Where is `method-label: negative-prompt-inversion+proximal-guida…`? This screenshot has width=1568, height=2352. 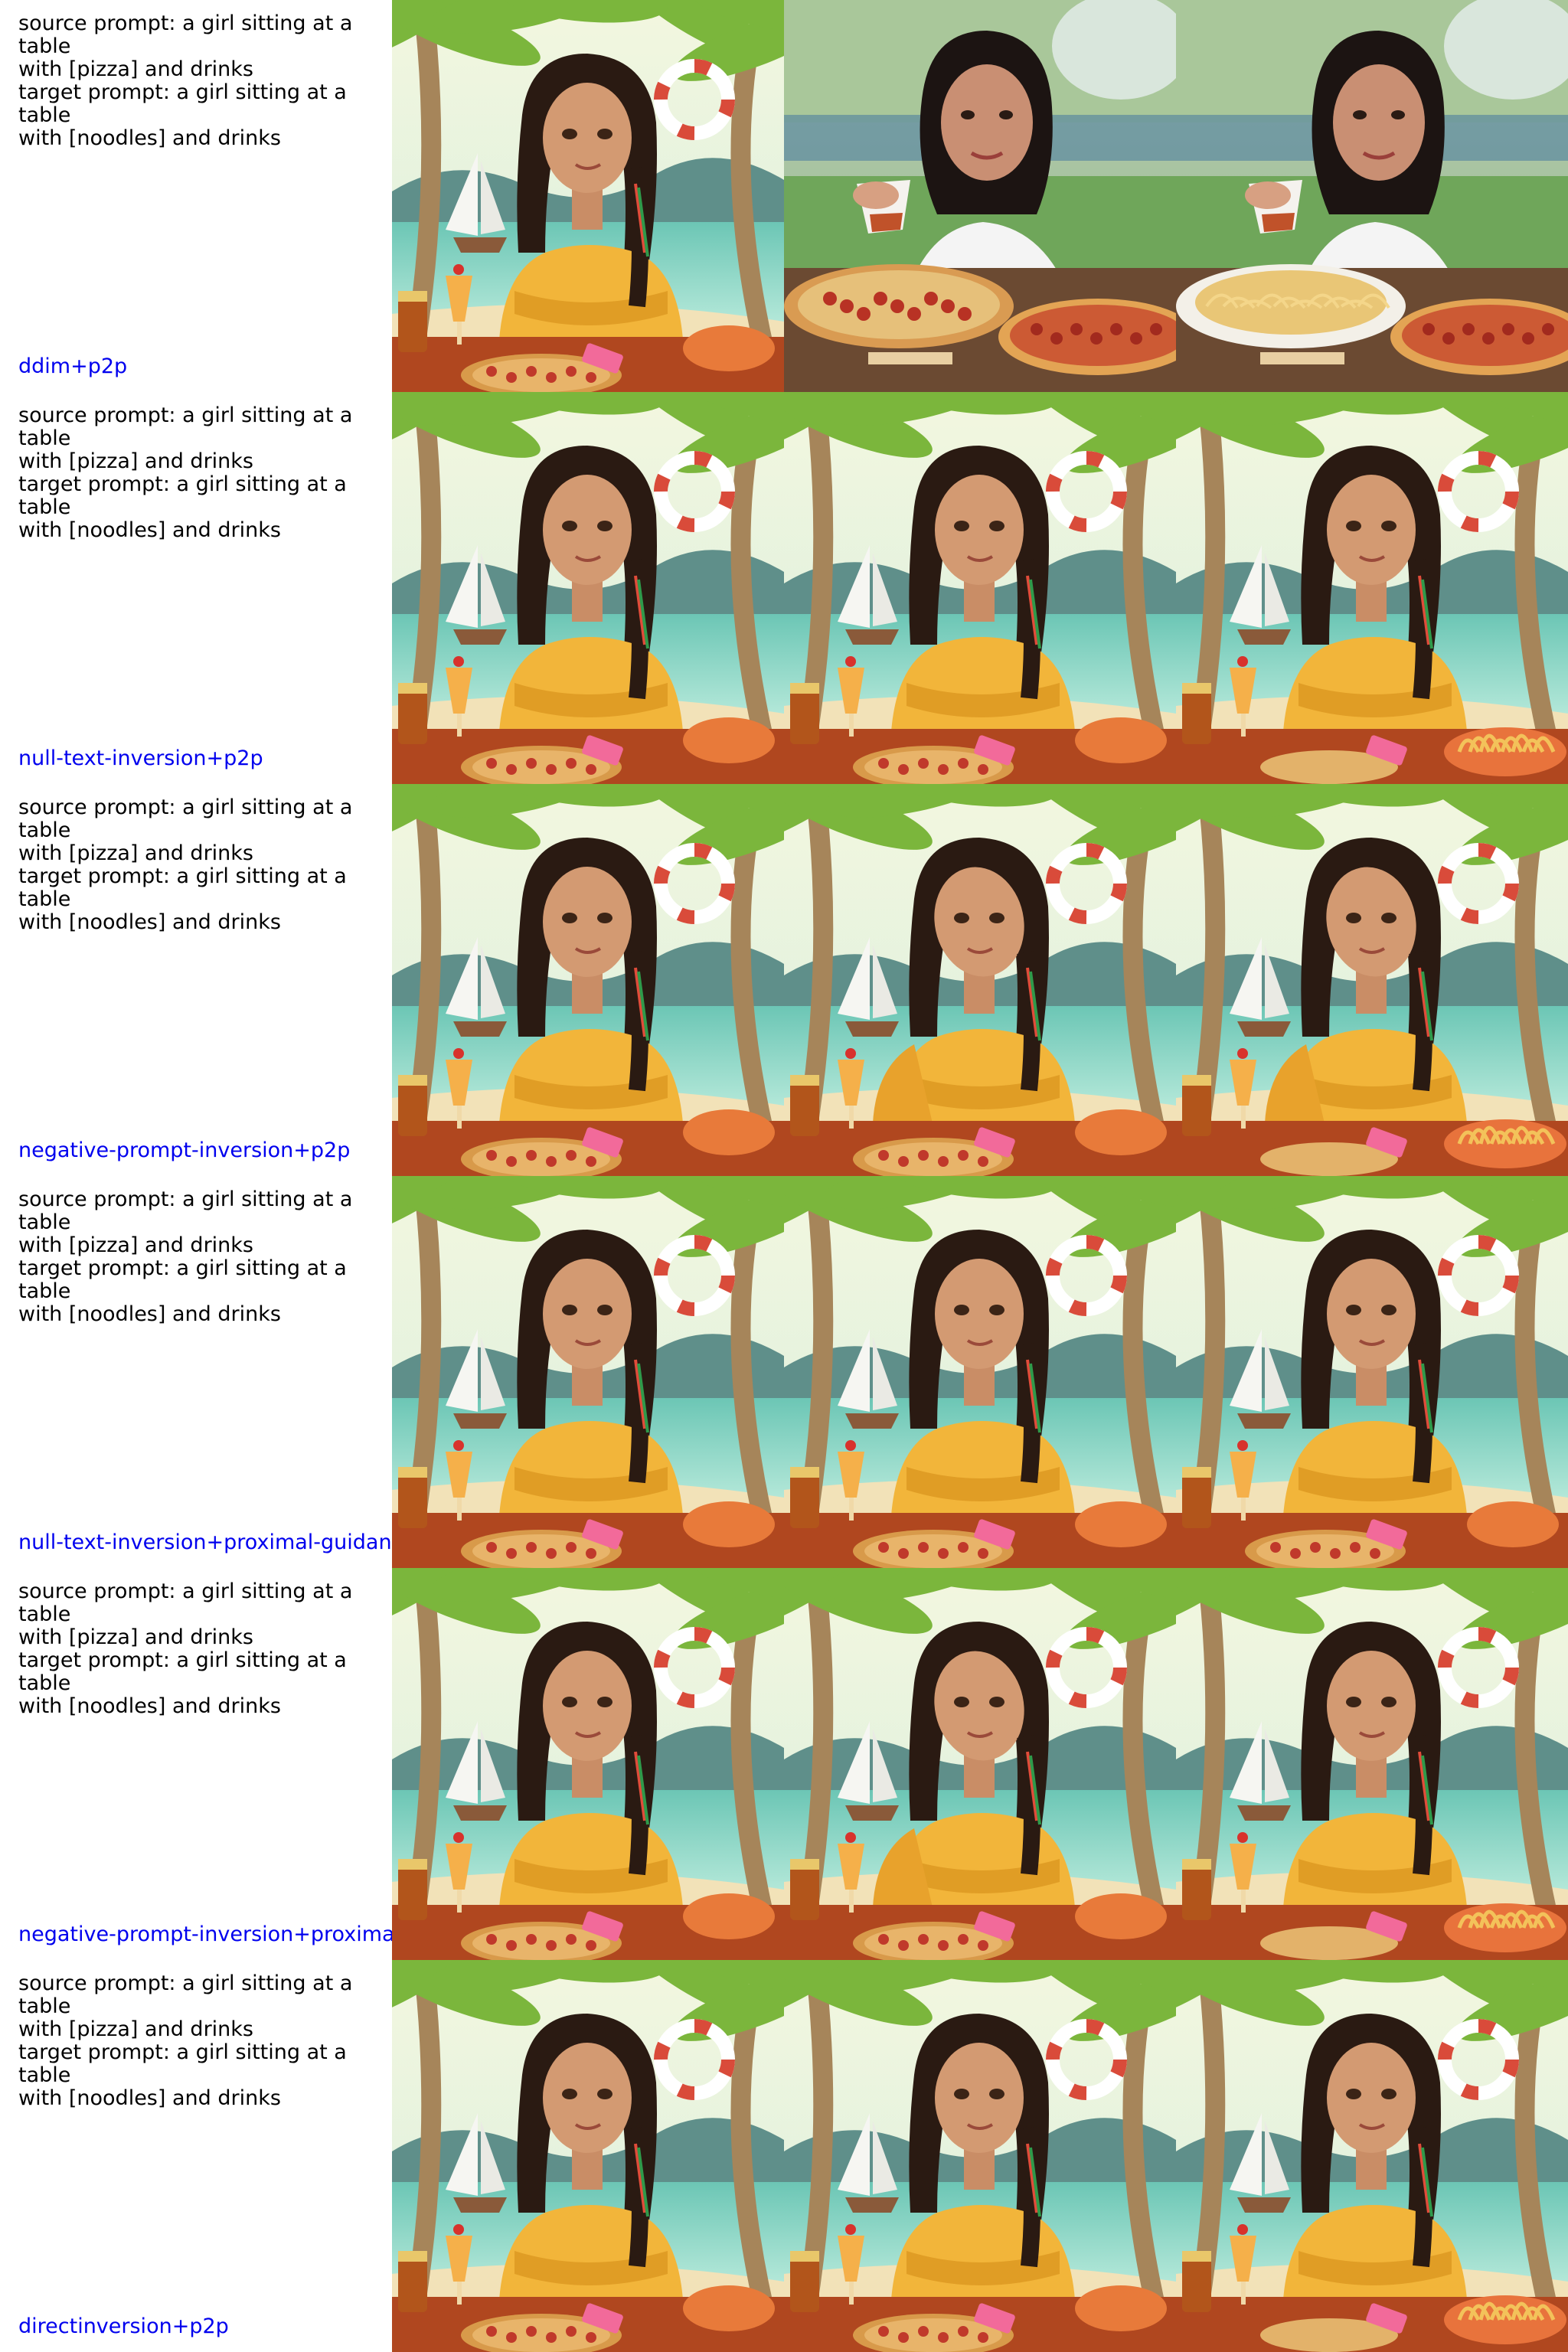 method-label: negative-prompt-inversion+proximal-guida… is located at coordinates (205, 1934).